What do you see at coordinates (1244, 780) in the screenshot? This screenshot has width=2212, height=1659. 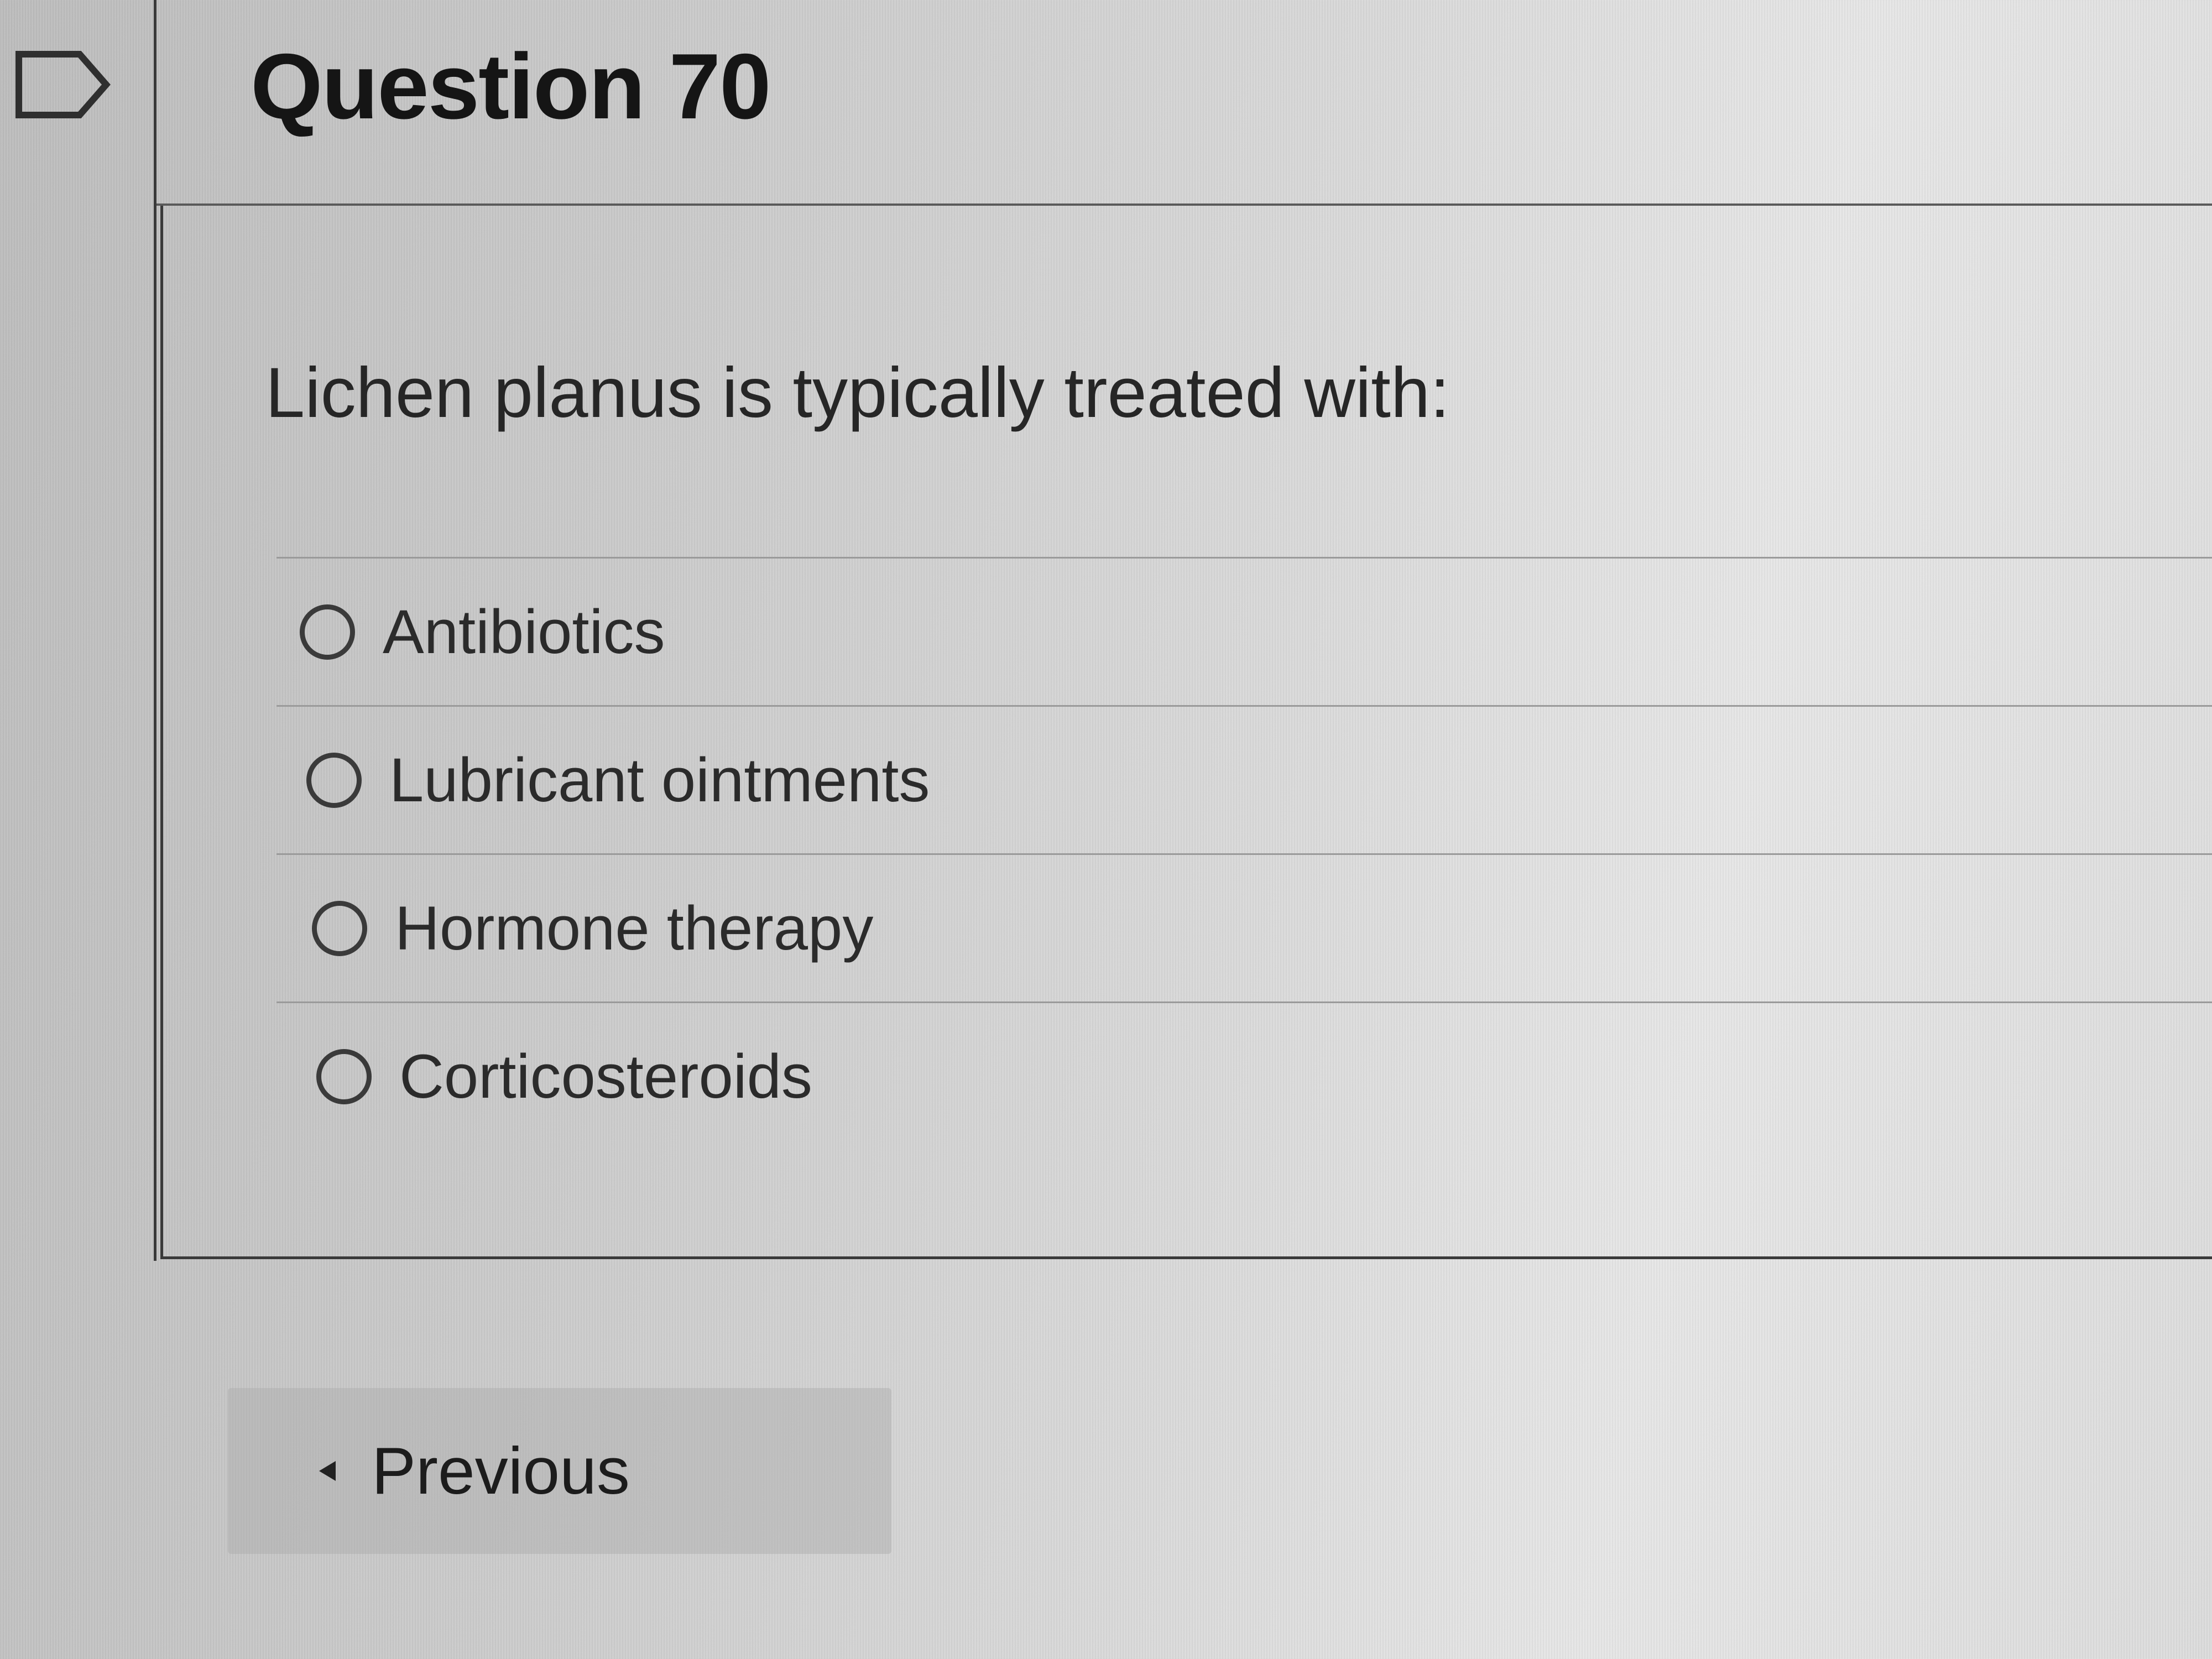 I see `answer-option-lubricant-ointments: Lubricant ointments` at bounding box center [1244, 780].